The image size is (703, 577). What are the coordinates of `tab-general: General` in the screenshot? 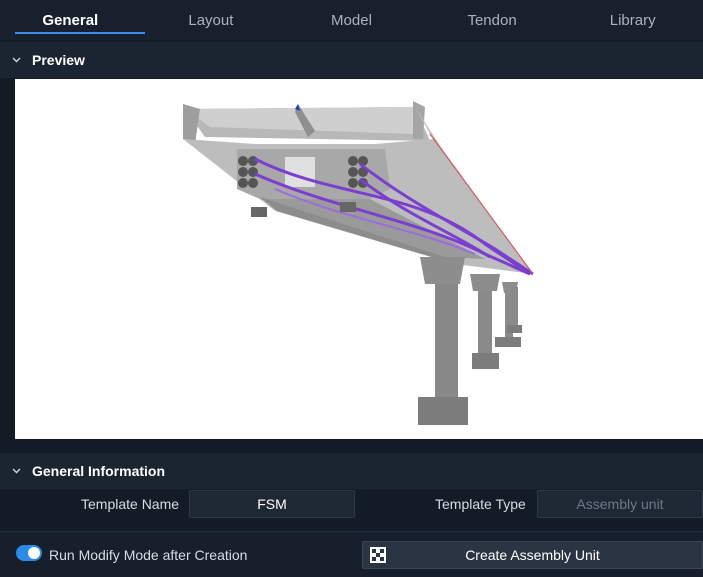 It's located at (72, 20).